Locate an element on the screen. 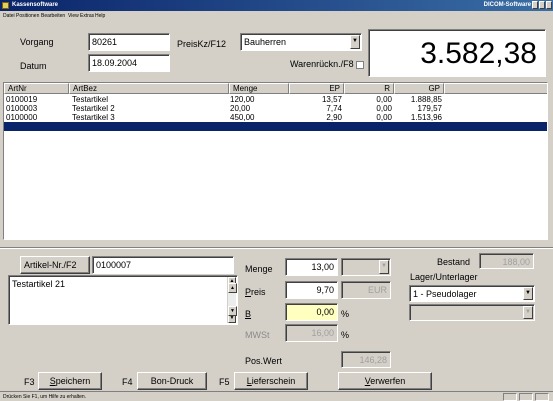 Image resolution: width=553 pixels, height=401 pixels. scroll-down-icon: ▼ is located at coordinates (232, 311).